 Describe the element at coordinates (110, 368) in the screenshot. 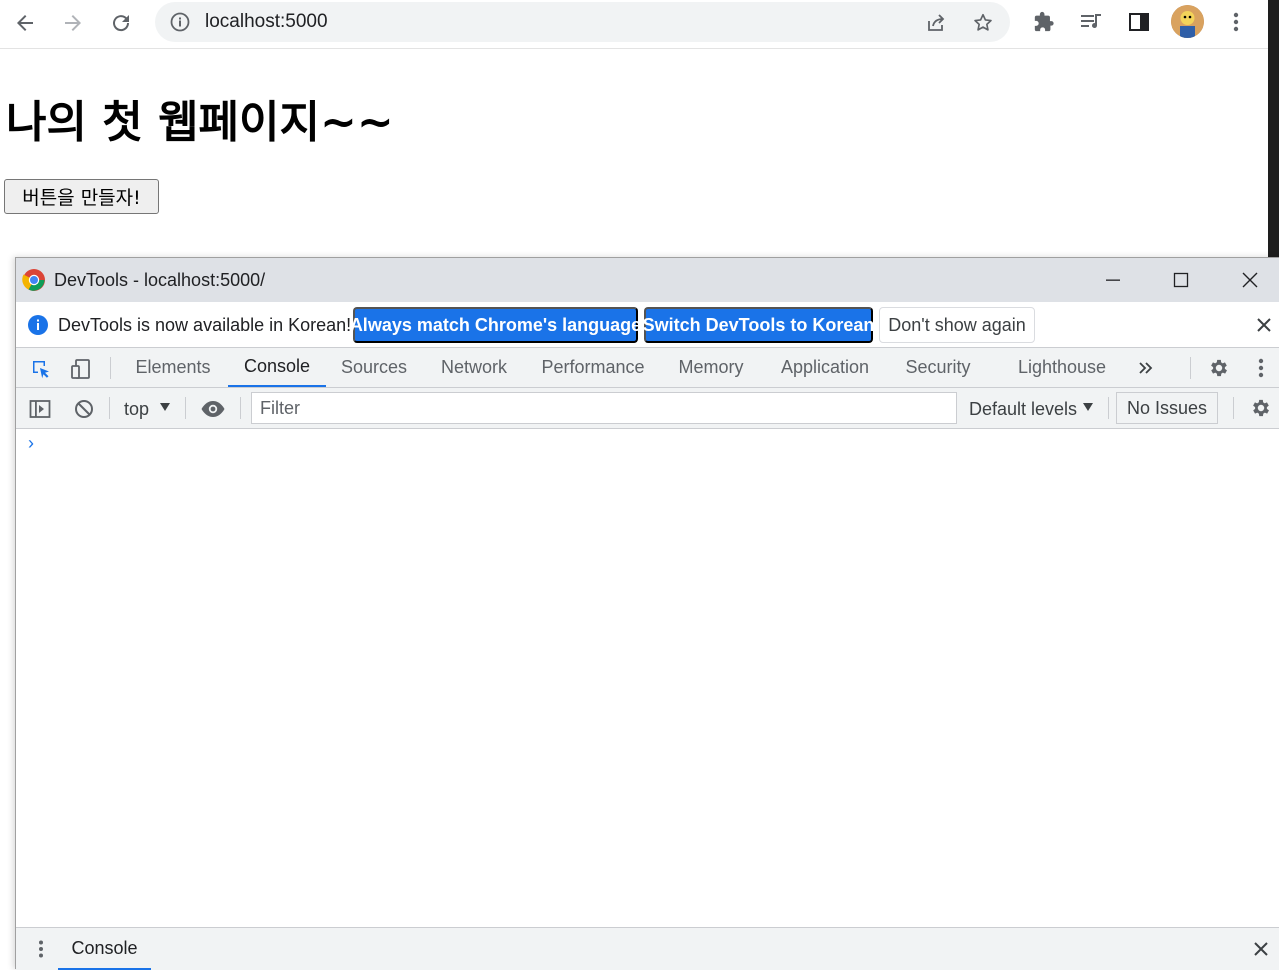

I see `tabbar-separator` at that location.